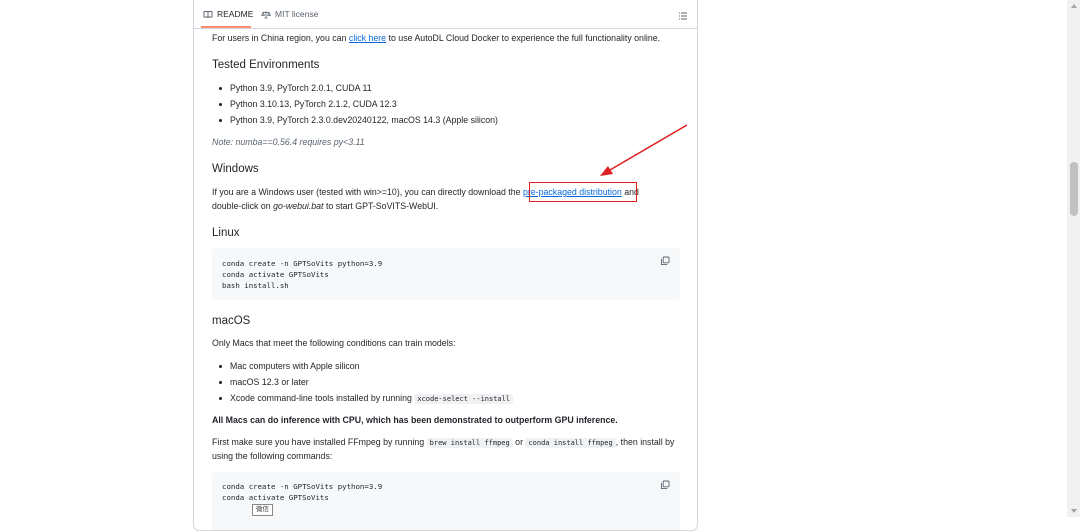  What do you see at coordinates (235, 169) in the screenshot?
I see `windows-heading: Windows` at bounding box center [235, 169].